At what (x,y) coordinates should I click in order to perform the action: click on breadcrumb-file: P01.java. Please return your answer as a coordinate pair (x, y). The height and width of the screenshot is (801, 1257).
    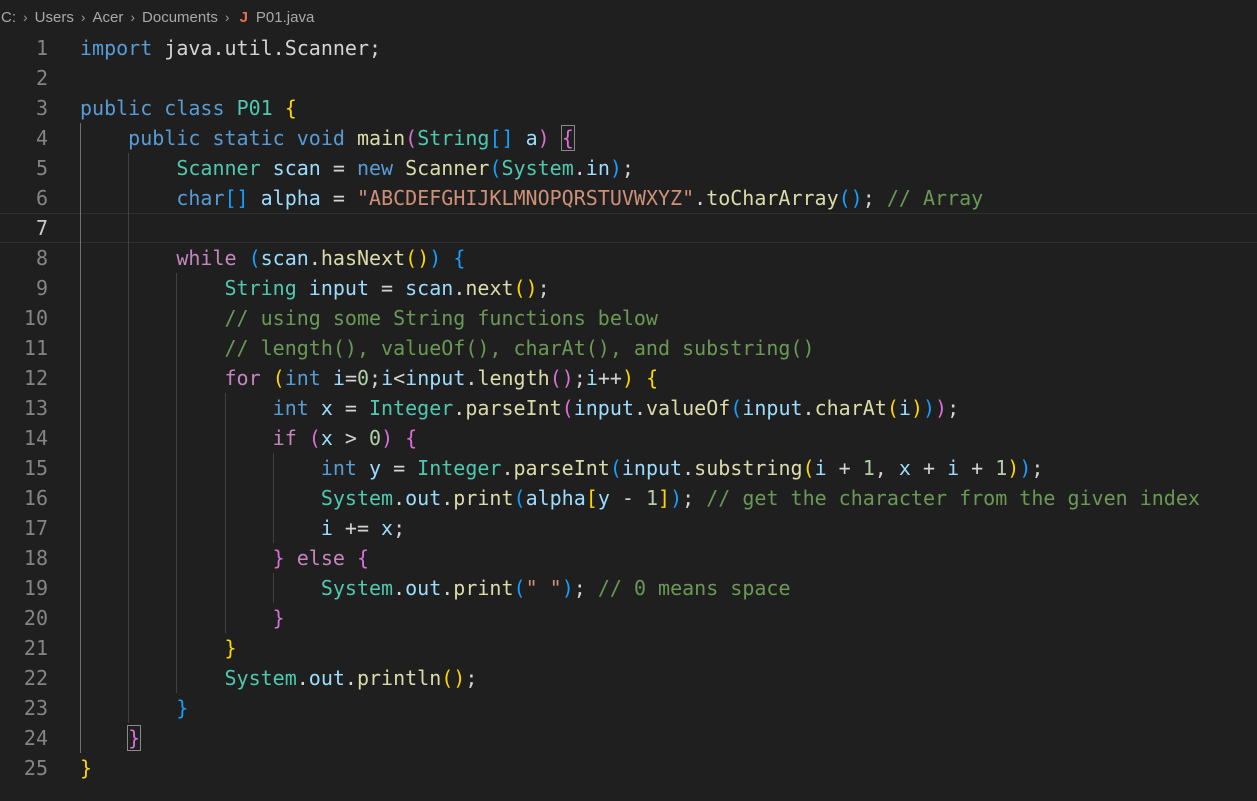
    Looking at the image, I should click on (285, 17).